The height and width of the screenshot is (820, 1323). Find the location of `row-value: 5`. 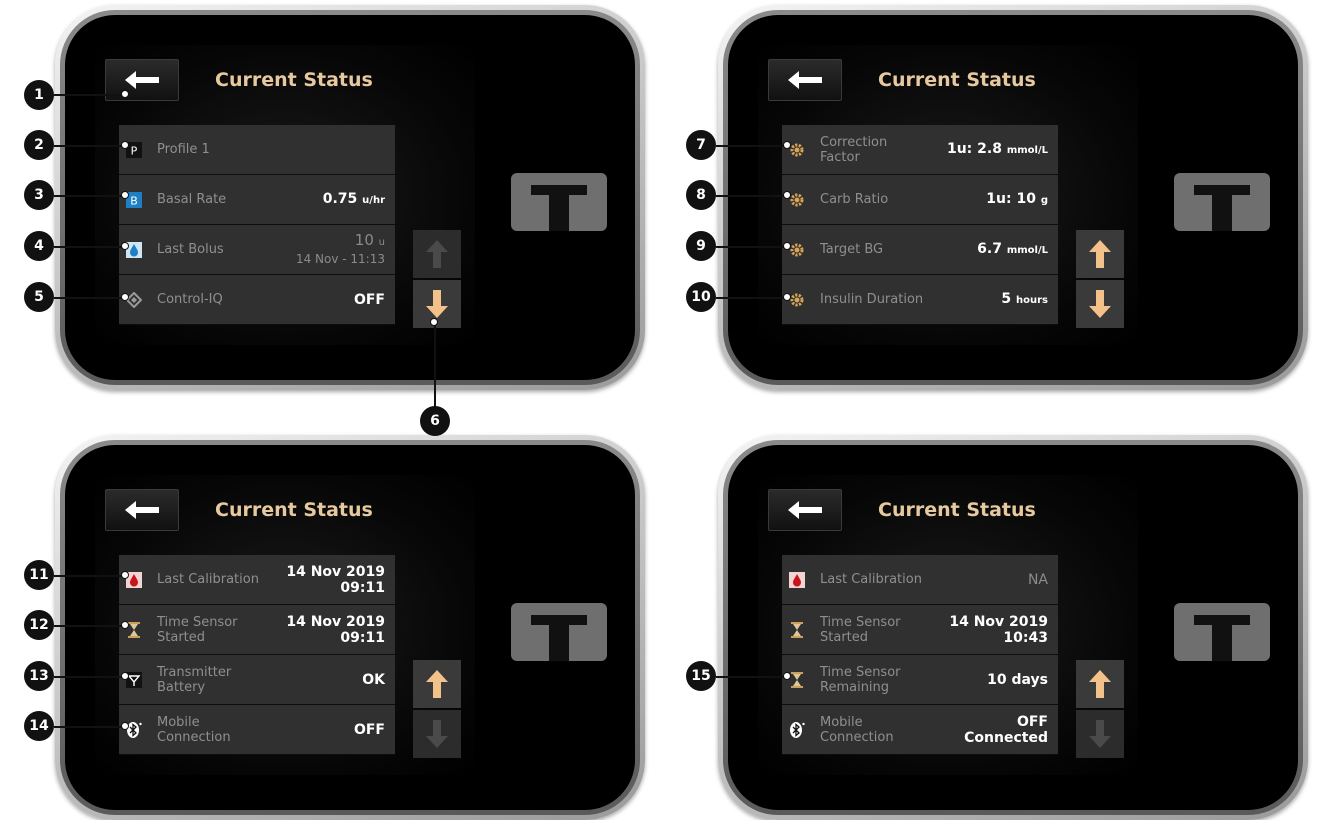

row-value: 5 is located at coordinates (1006, 298).